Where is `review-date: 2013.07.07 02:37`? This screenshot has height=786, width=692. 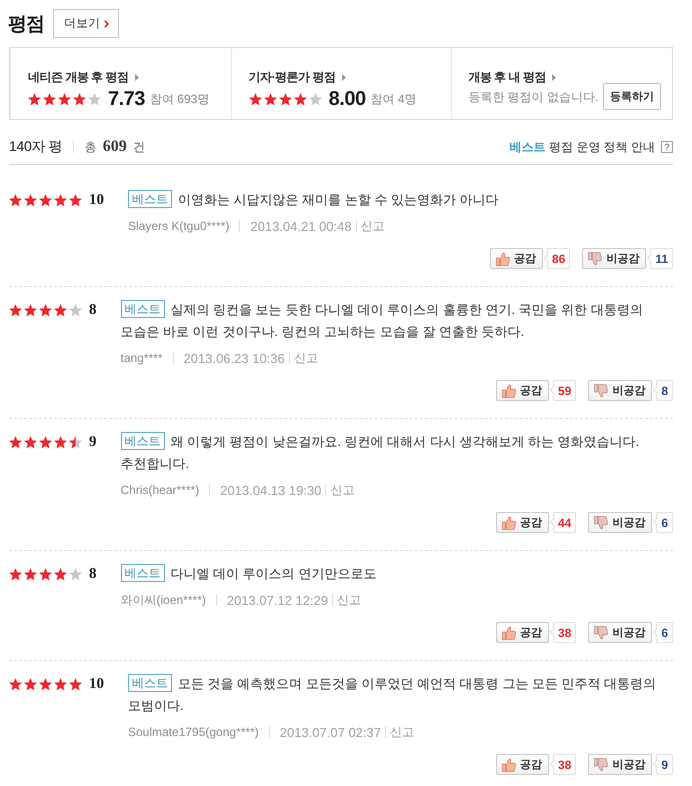 review-date: 2013.07.07 02:37 is located at coordinates (330, 732).